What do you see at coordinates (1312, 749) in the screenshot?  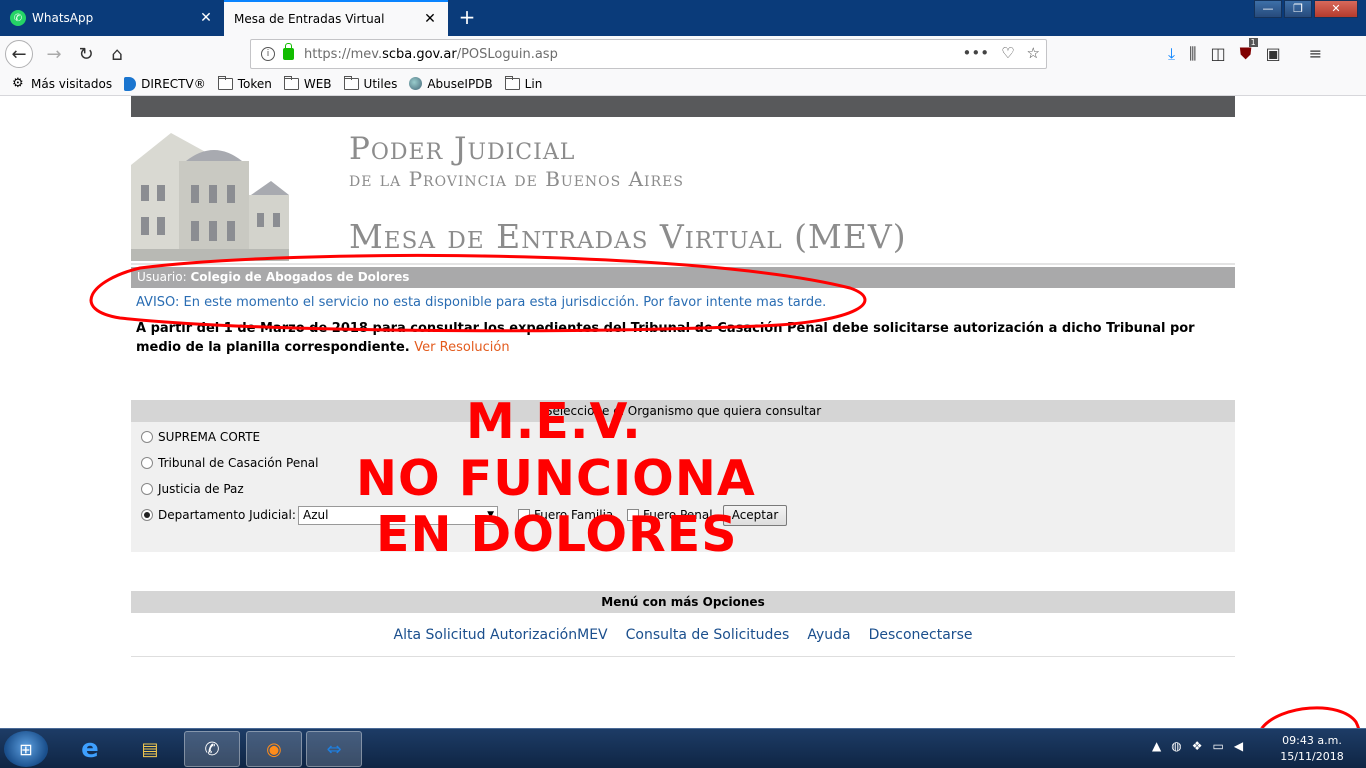 I see `clock: 09:43 a.m. 15/11/2018` at bounding box center [1312, 749].